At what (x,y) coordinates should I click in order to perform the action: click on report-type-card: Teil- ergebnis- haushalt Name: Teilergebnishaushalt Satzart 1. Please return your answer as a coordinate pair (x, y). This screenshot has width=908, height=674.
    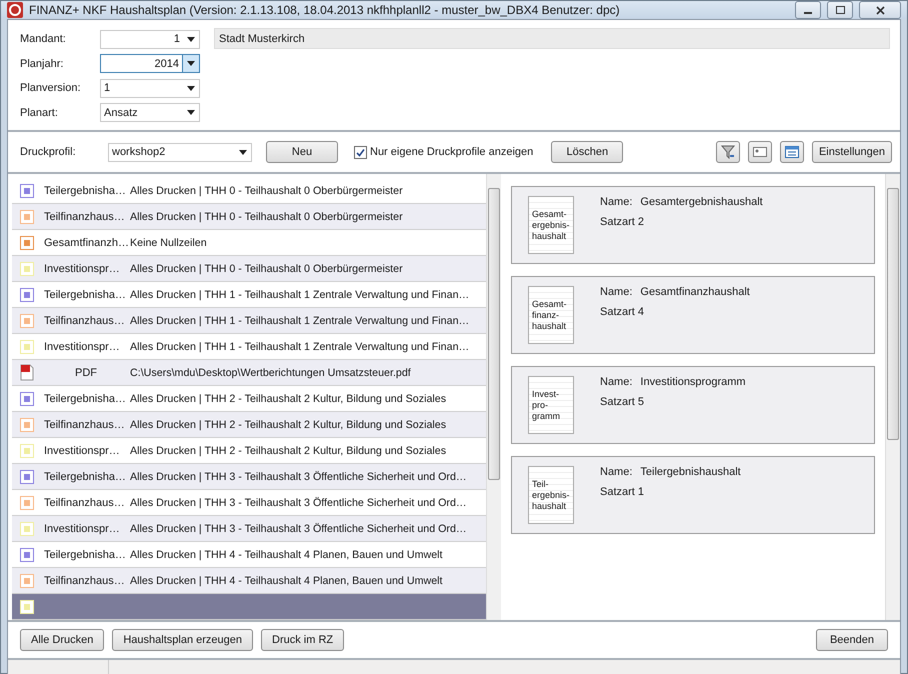
    Looking at the image, I should click on (693, 495).